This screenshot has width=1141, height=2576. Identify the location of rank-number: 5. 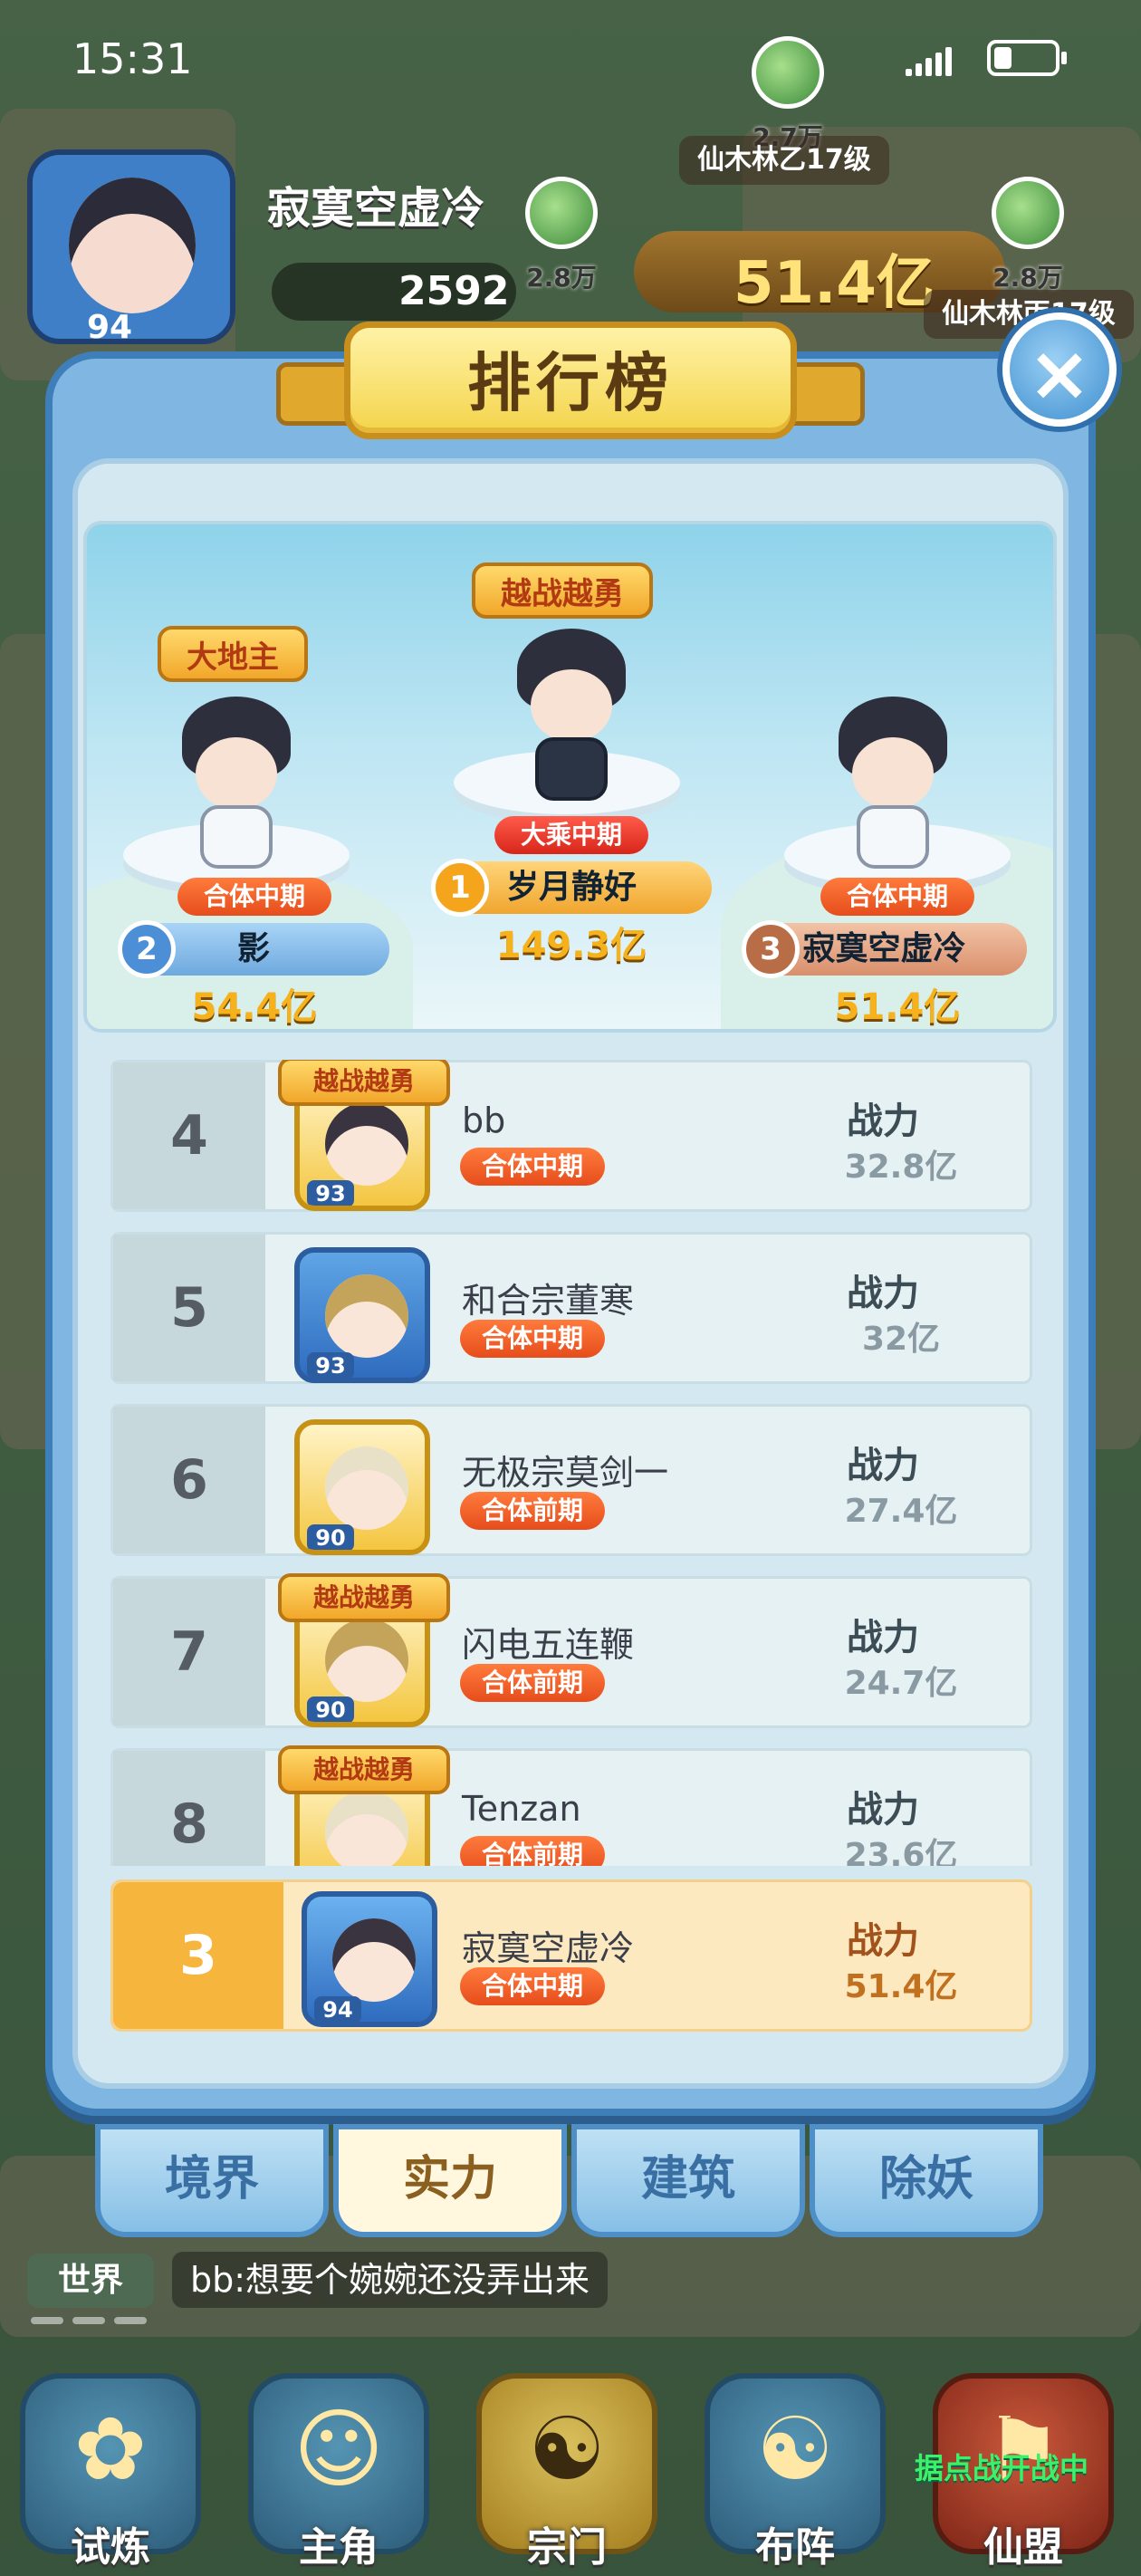
(189, 1308).